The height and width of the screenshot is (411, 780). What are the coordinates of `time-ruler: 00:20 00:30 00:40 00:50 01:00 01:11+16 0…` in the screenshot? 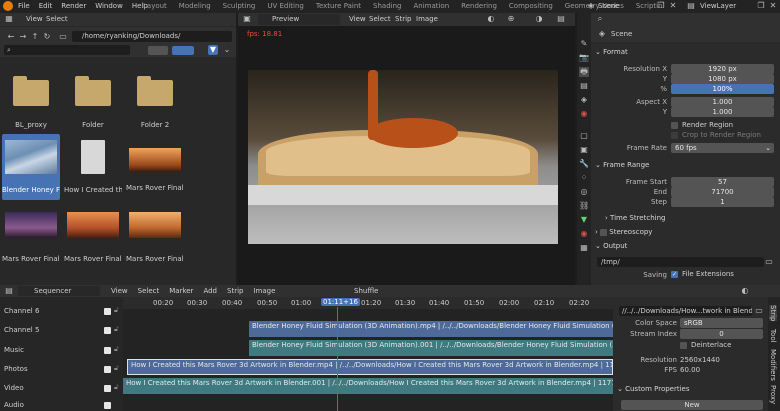 It's located at (368, 303).